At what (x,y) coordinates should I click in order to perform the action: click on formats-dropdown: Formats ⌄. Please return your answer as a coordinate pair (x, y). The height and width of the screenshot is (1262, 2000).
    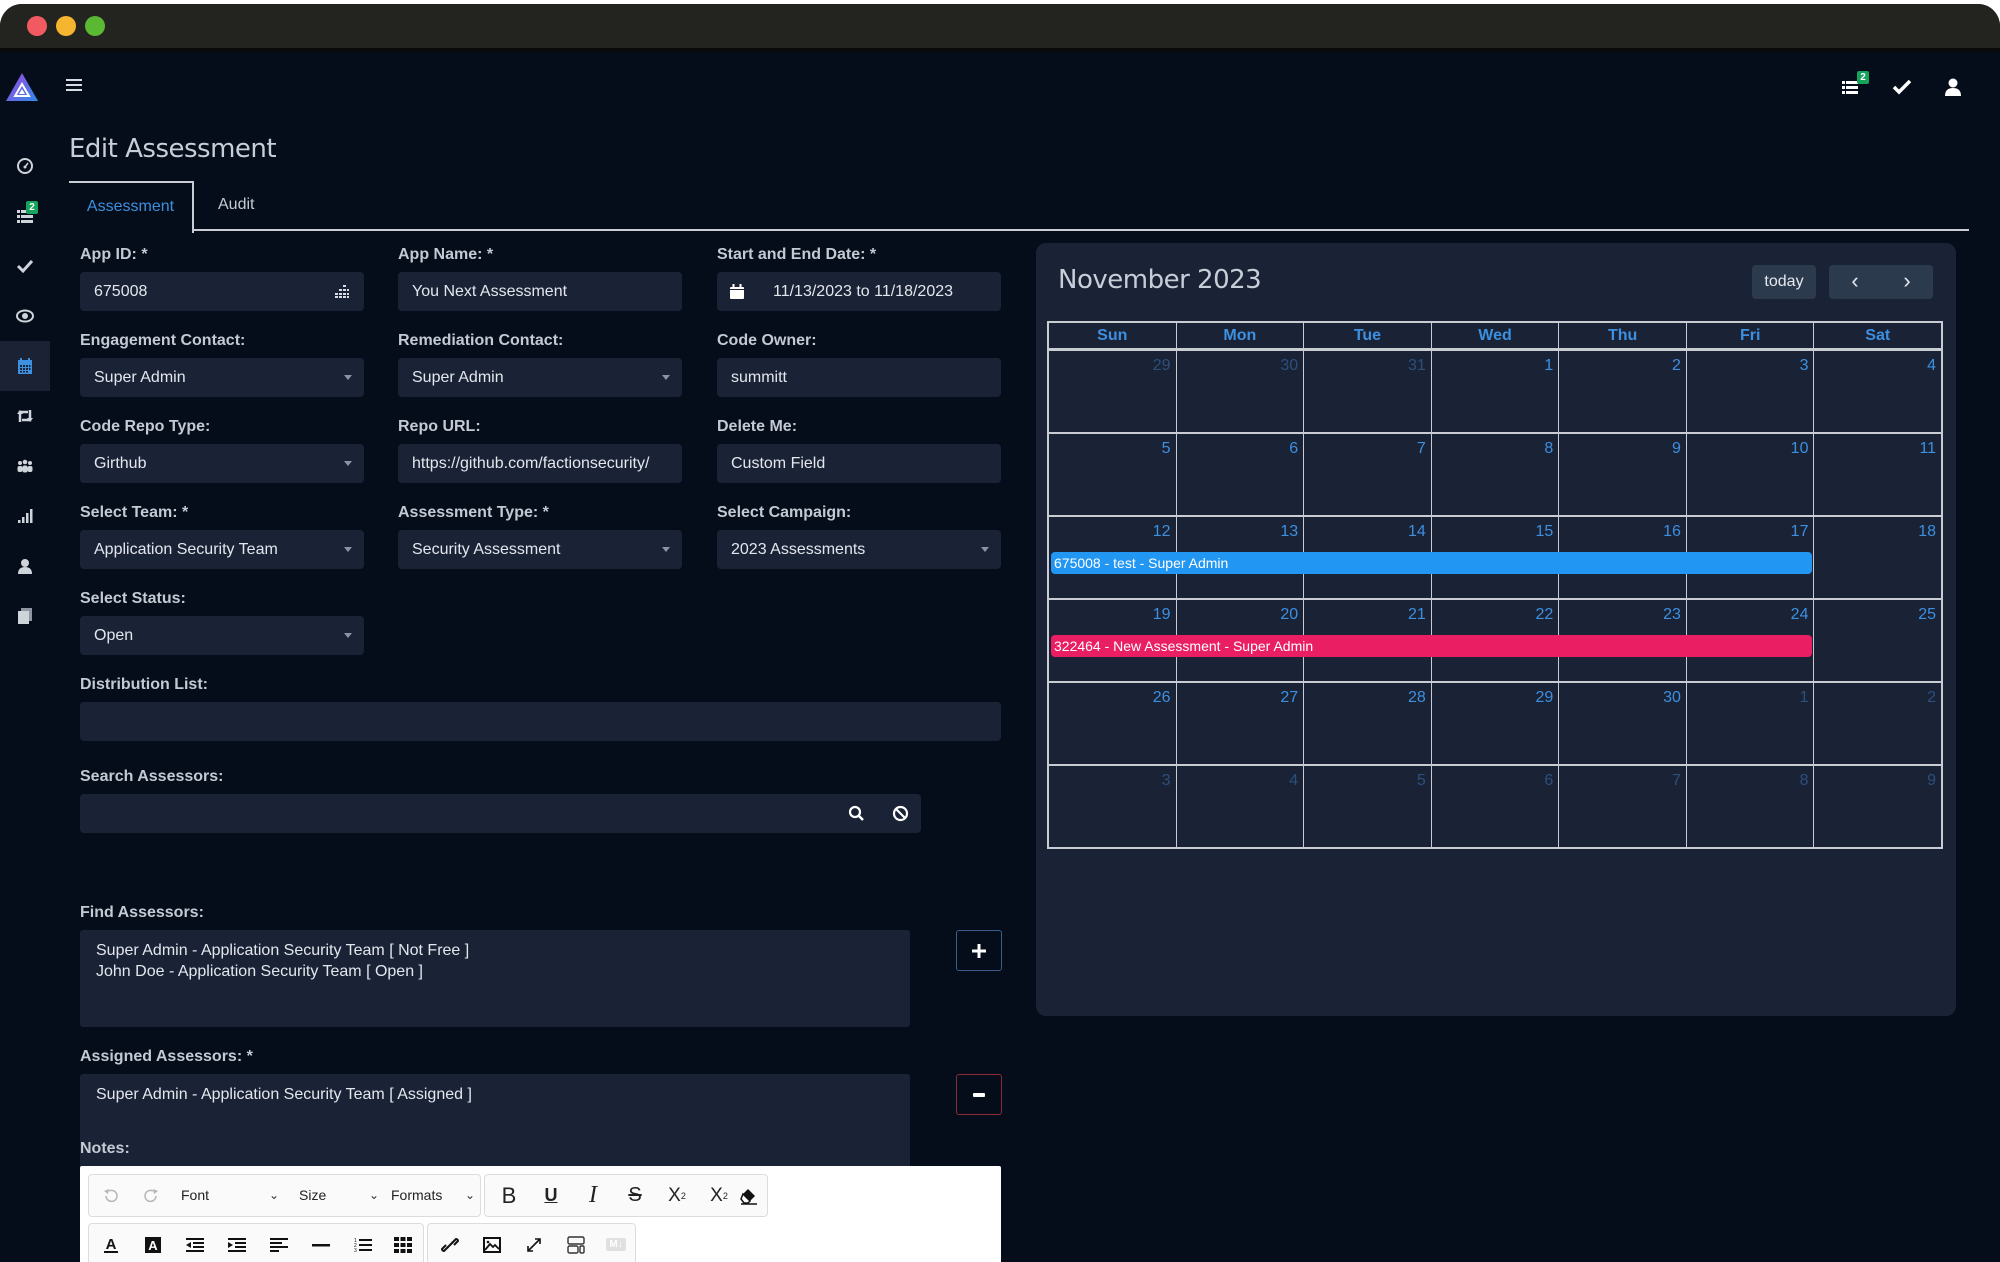
    Looking at the image, I should click on (435, 1195).